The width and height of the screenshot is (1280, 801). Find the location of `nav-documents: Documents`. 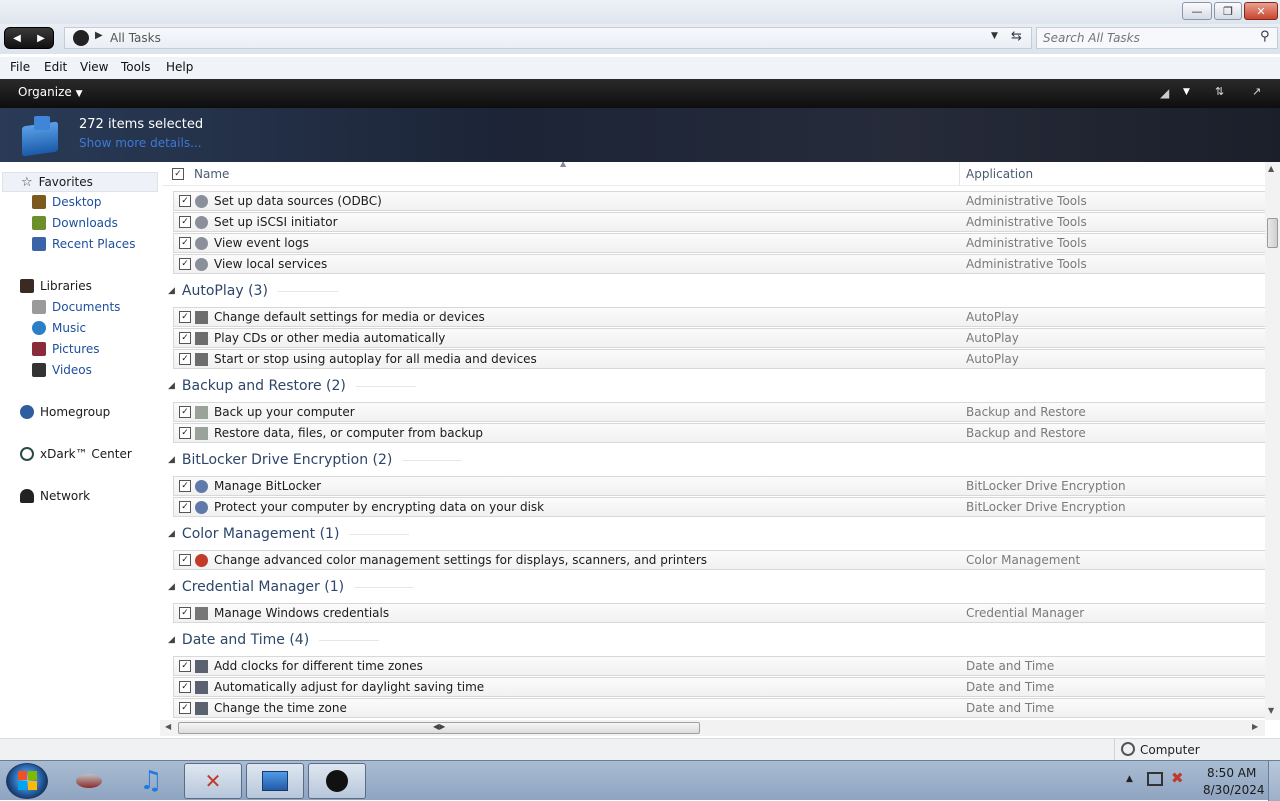

nav-documents: Documents is located at coordinates (76, 307).